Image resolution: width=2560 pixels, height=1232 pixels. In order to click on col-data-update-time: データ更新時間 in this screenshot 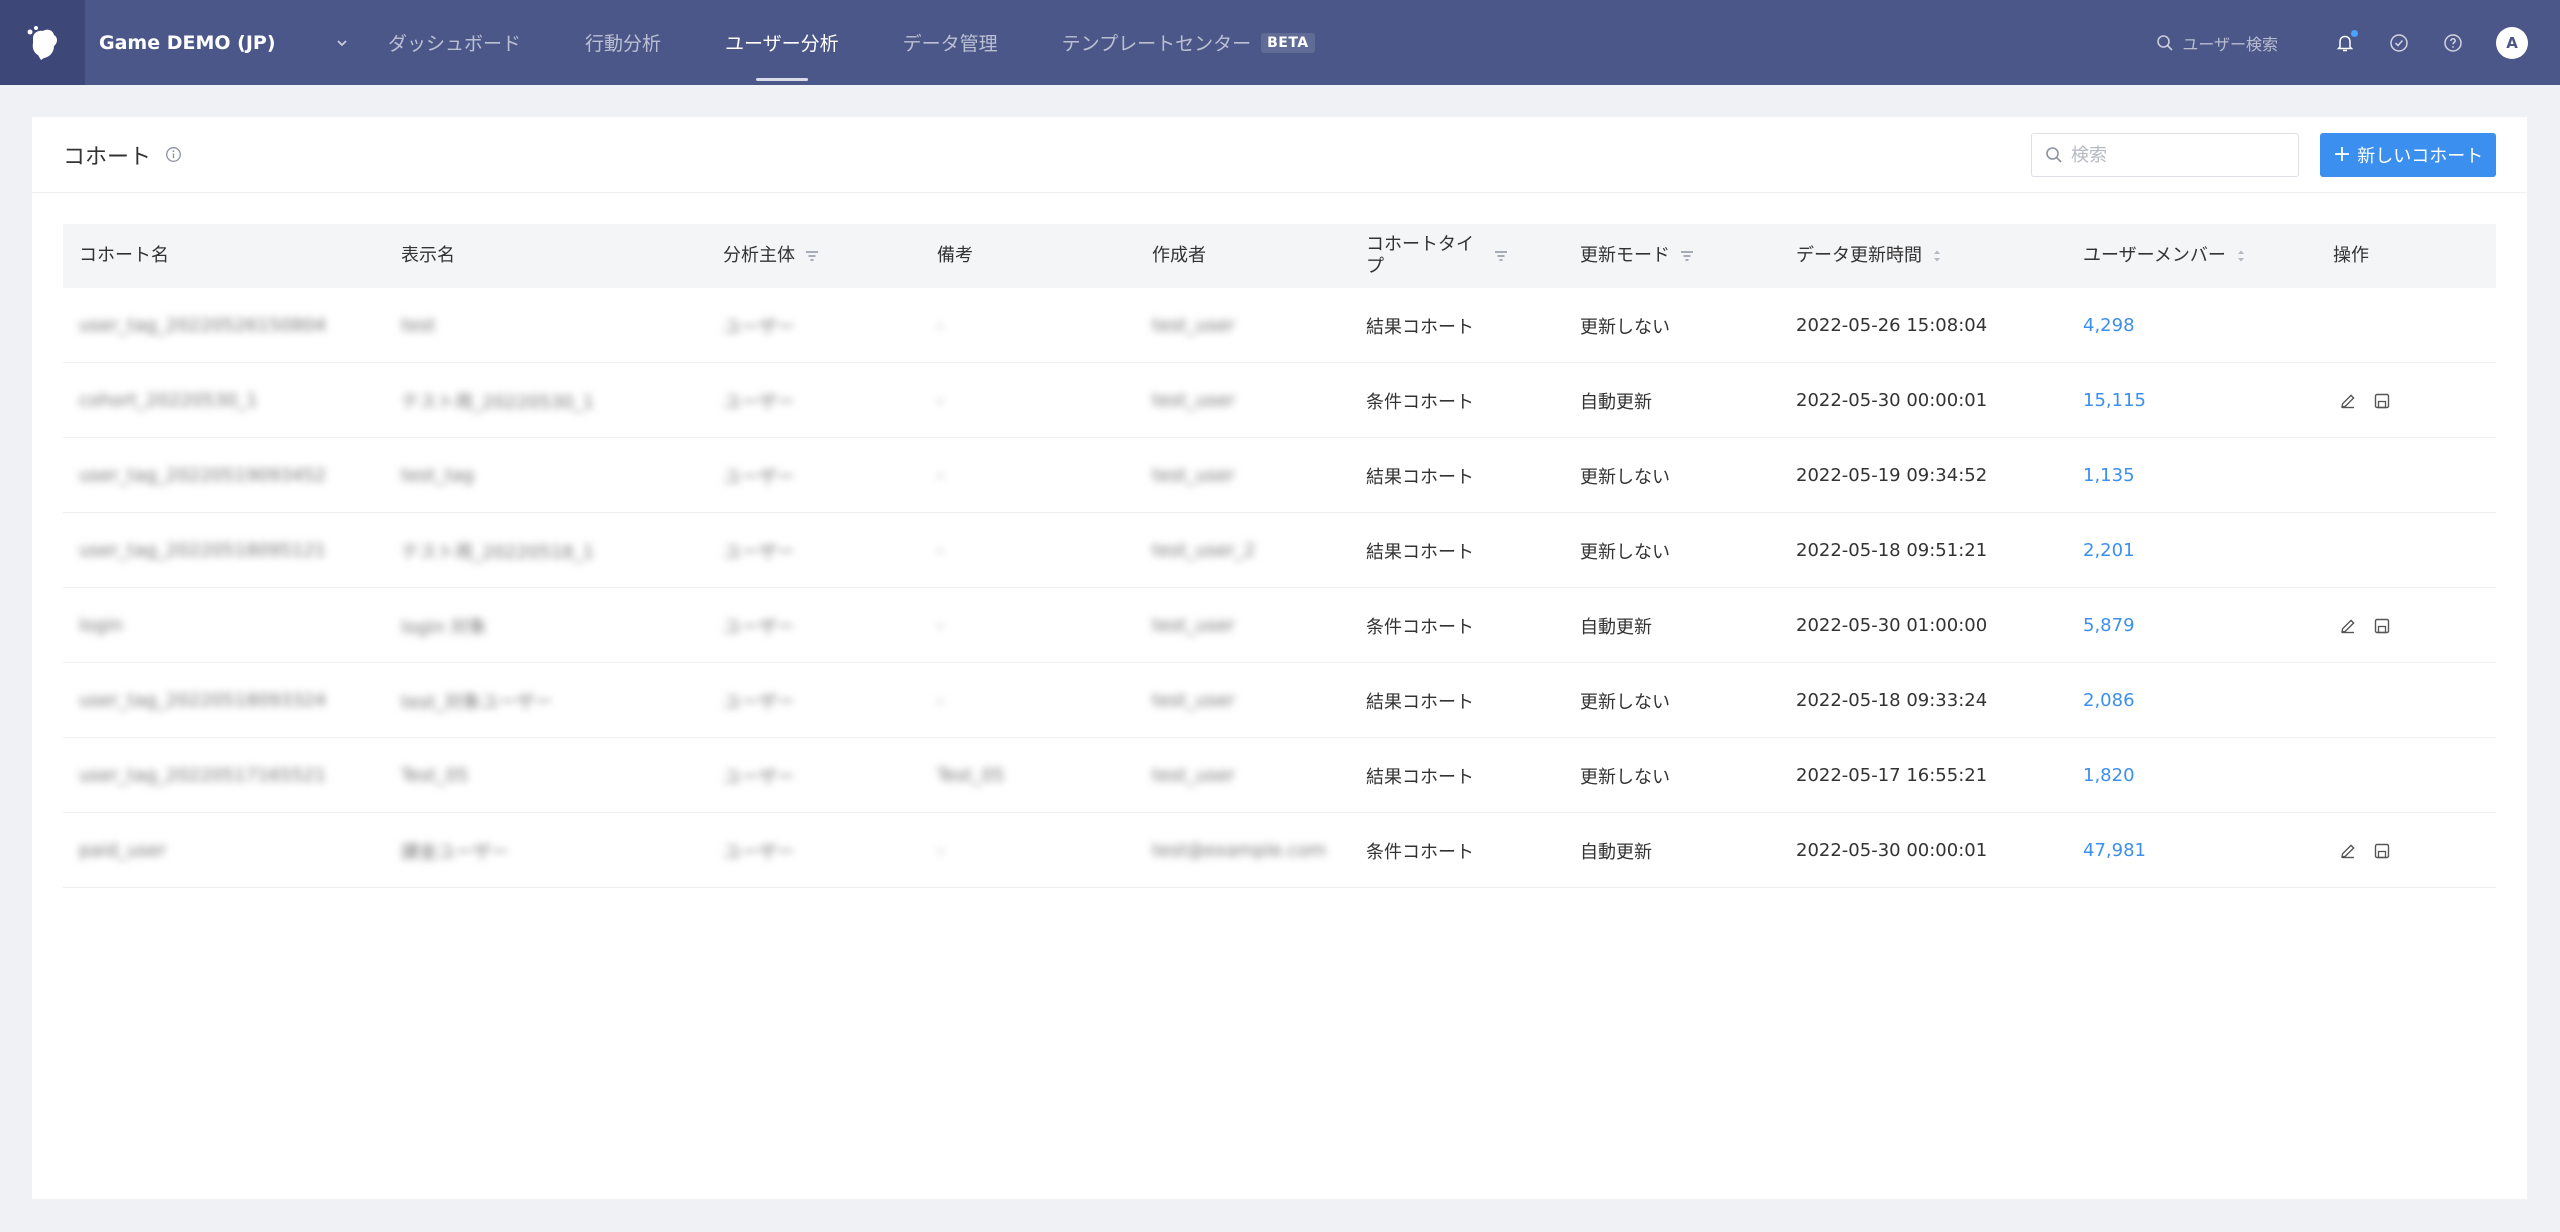, I will do `click(1869, 256)`.